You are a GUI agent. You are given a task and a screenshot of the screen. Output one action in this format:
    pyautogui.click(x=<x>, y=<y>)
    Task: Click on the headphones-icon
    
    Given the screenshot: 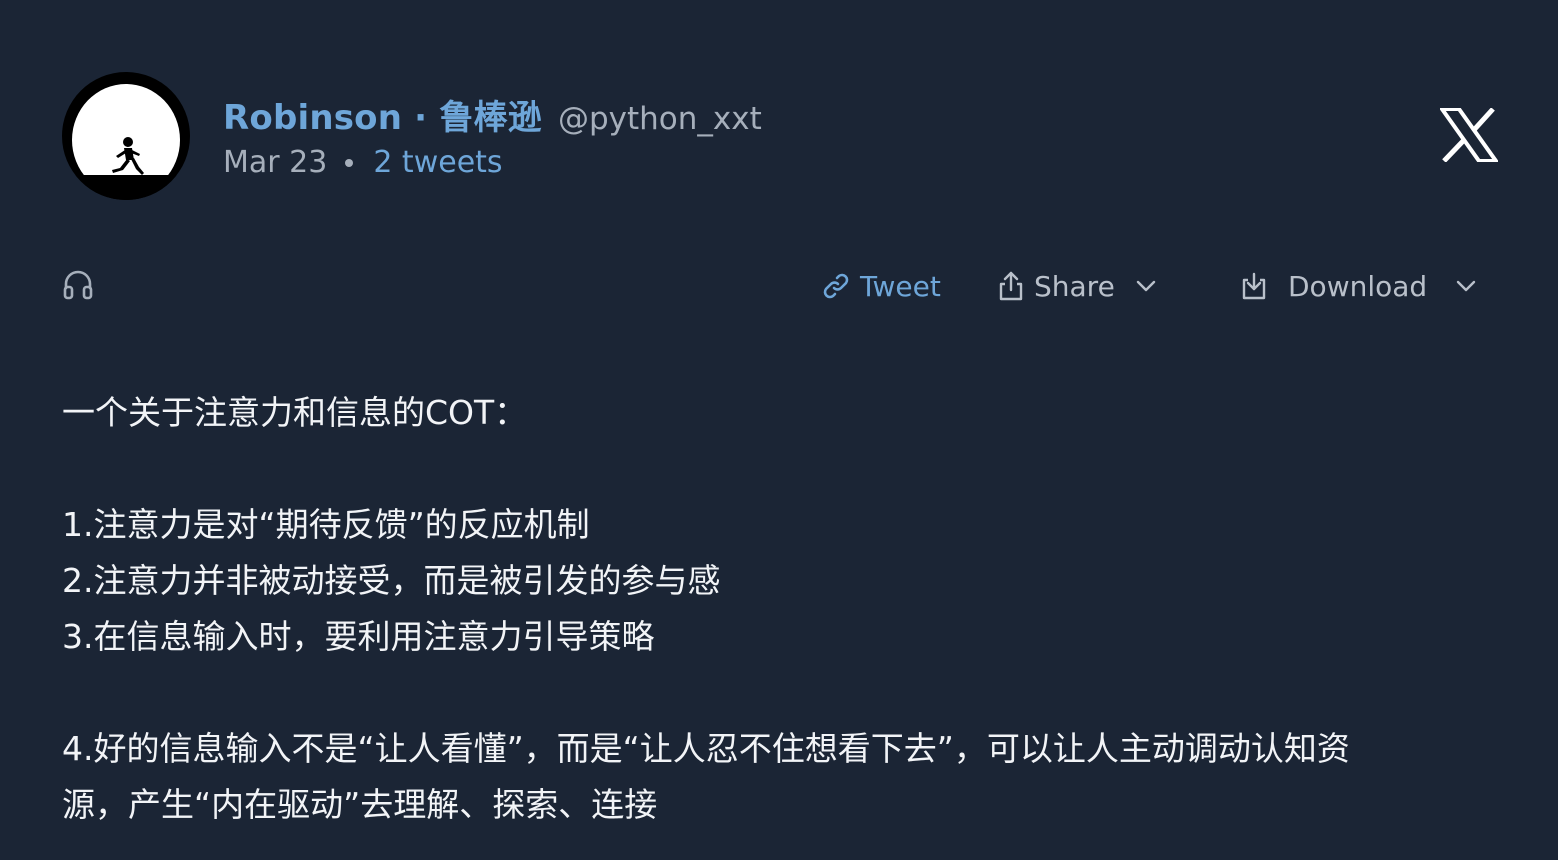 What is the action you would take?
    pyautogui.click(x=78, y=286)
    